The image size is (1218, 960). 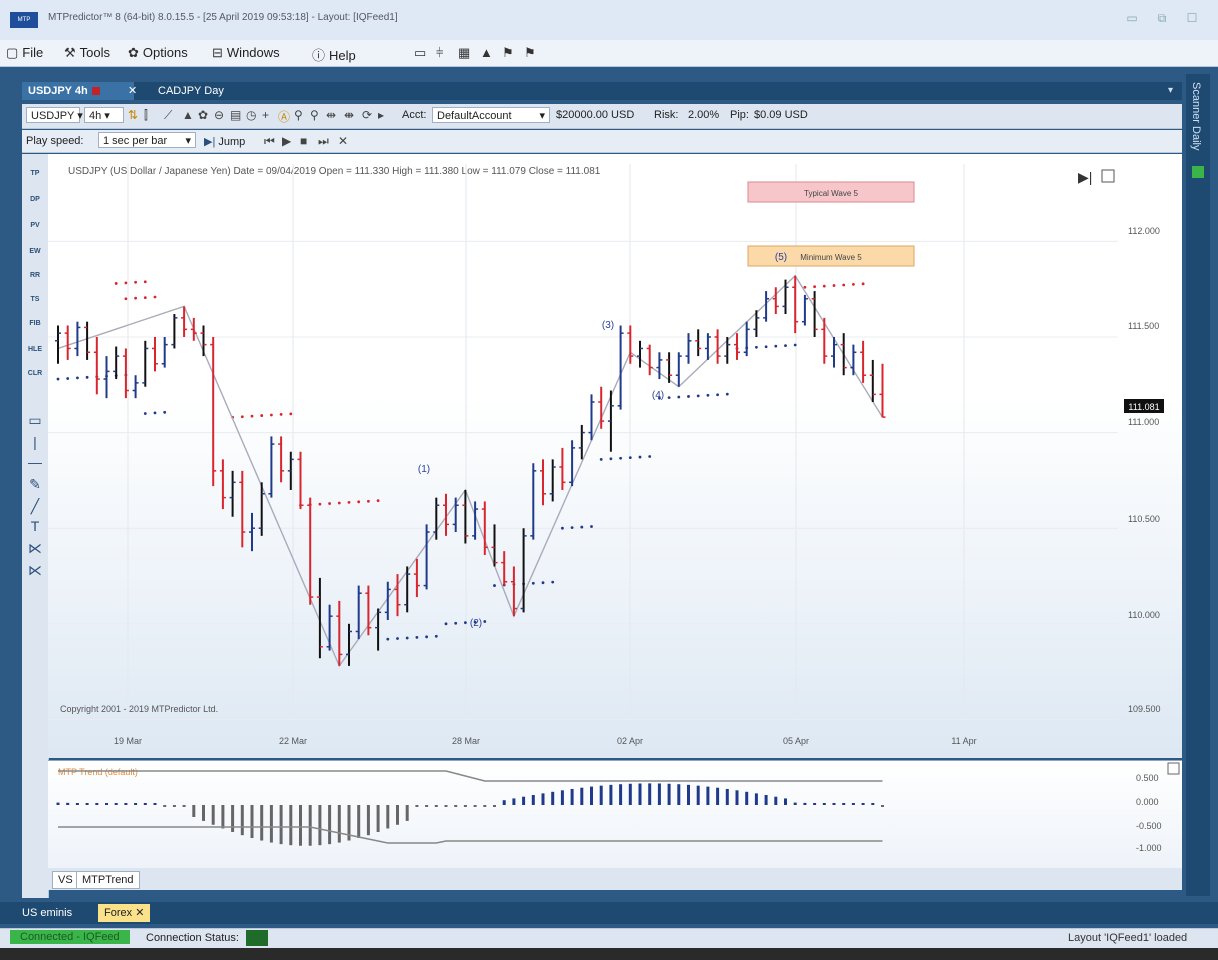 I want to click on tab-mtptrend: MTPTrend, so click(x=108, y=880).